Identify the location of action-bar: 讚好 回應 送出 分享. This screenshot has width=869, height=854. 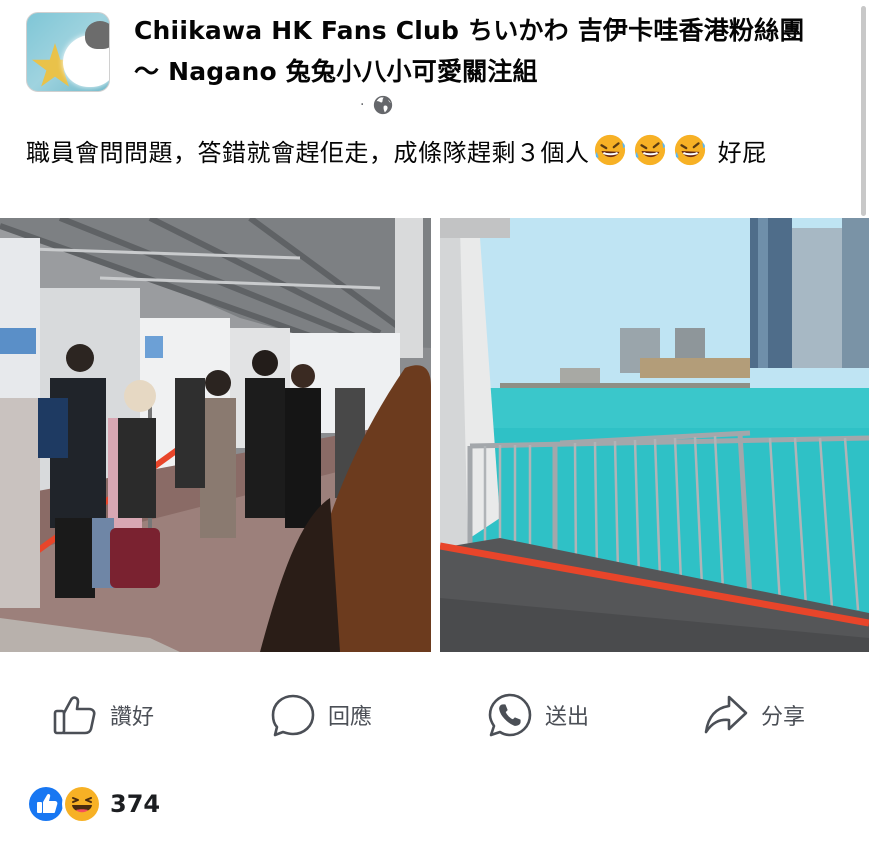
(434, 715).